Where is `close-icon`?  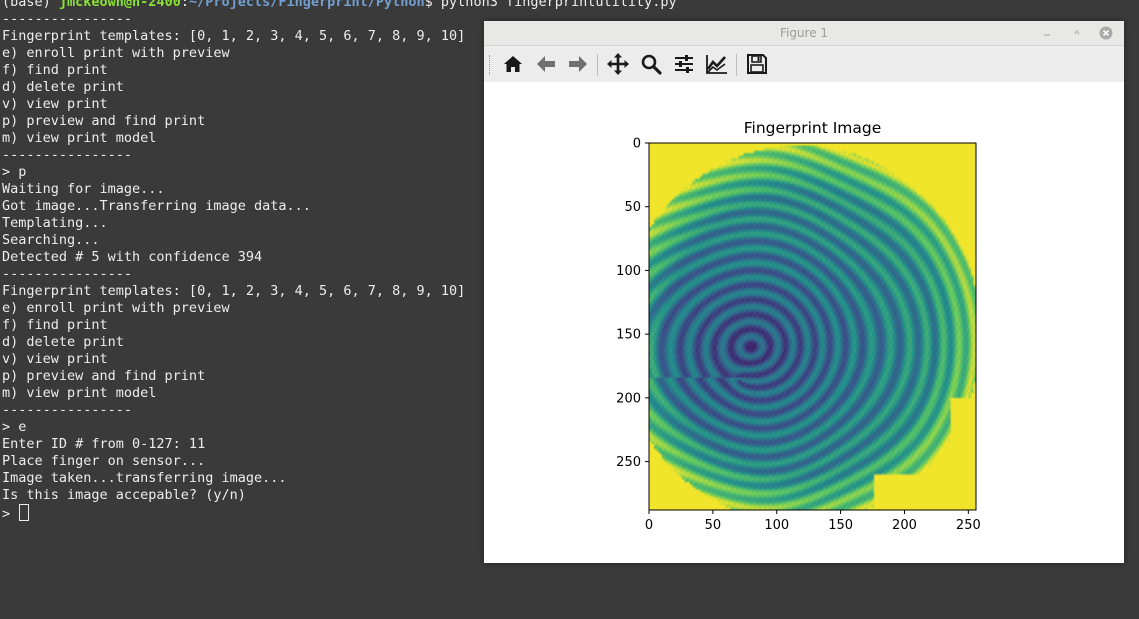
close-icon is located at coordinates (1106, 33).